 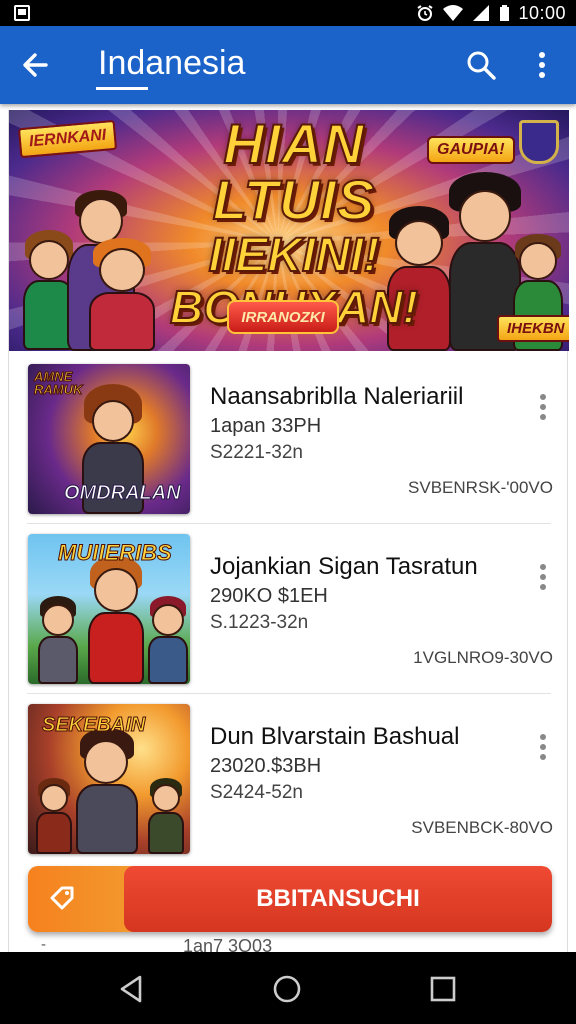 I want to click on gallery-icon, so click(x=22, y=13).